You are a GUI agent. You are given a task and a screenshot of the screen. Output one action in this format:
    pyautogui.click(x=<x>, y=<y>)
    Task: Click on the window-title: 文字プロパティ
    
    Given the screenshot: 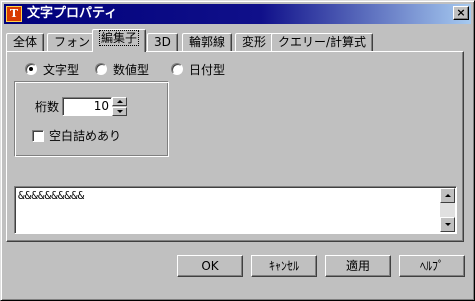 What is the action you would take?
    pyautogui.click(x=72, y=13)
    